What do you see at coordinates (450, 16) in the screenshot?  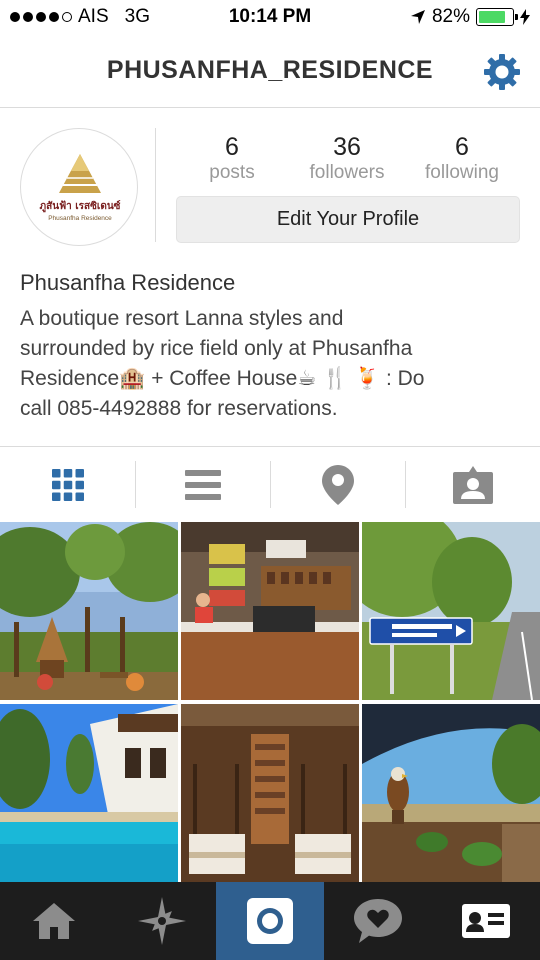 I see `battery-percentage: 82%` at bounding box center [450, 16].